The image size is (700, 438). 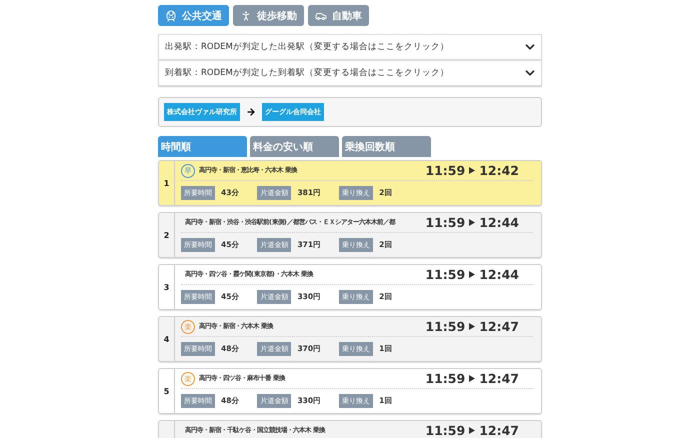 I want to click on result-number: 4, so click(x=167, y=339).